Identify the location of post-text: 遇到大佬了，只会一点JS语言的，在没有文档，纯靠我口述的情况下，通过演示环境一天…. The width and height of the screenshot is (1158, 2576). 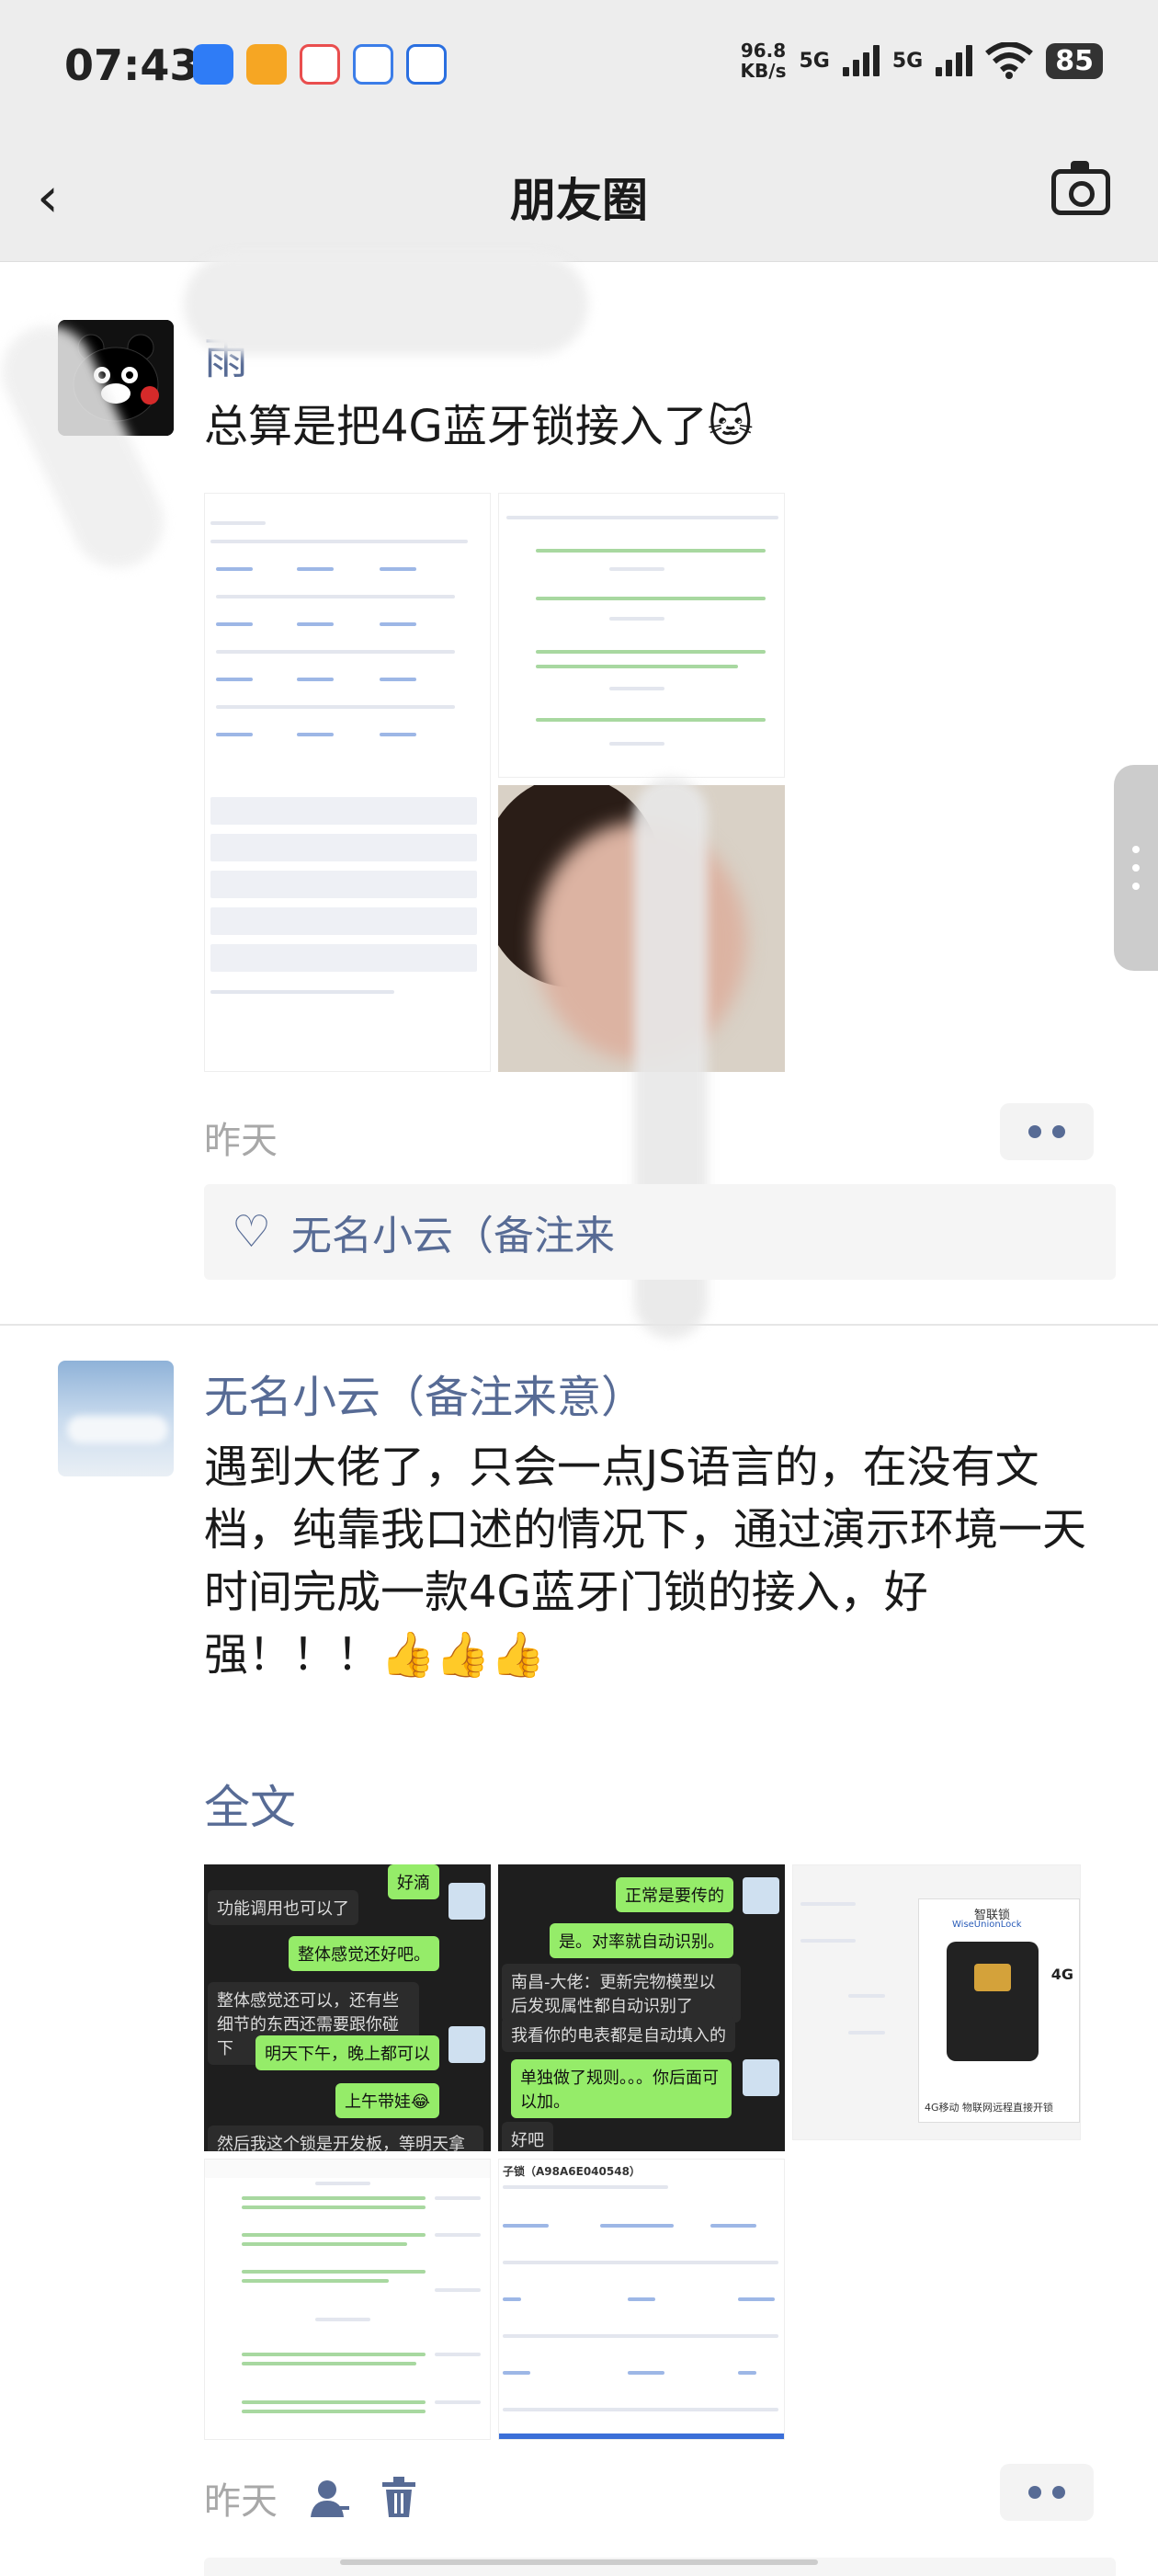
(646, 1561).